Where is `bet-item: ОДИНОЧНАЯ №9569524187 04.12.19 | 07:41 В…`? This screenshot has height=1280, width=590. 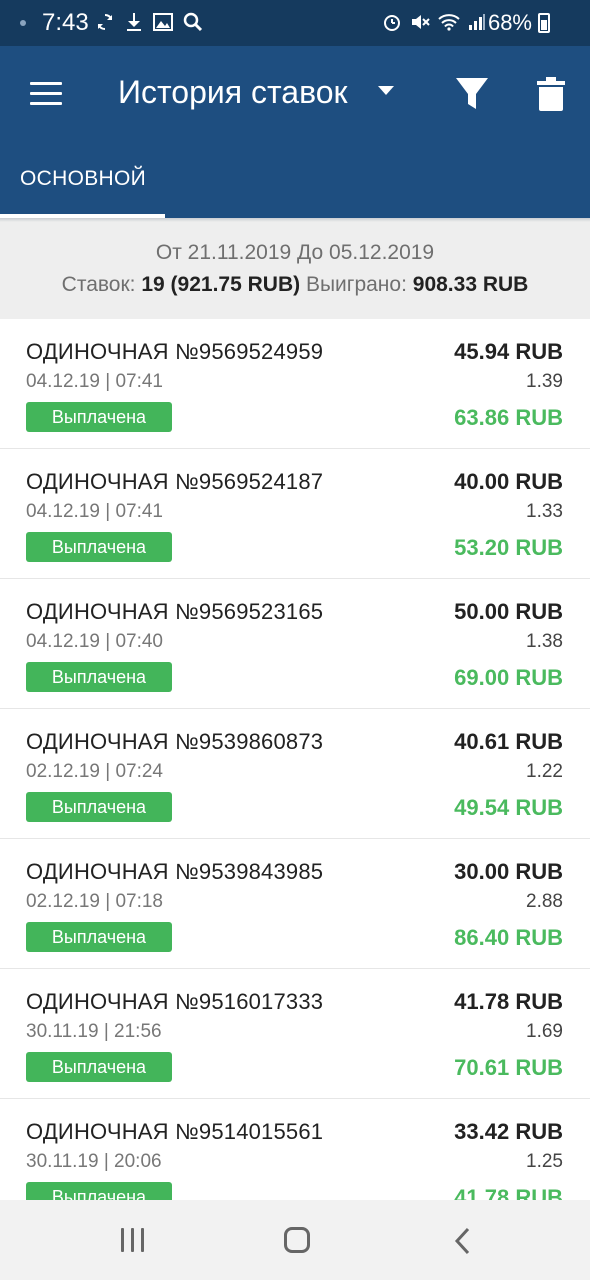 bet-item: ОДИНОЧНАЯ №9569524187 04.12.19 | 07:41 В… is located at coordinates (295, 514).